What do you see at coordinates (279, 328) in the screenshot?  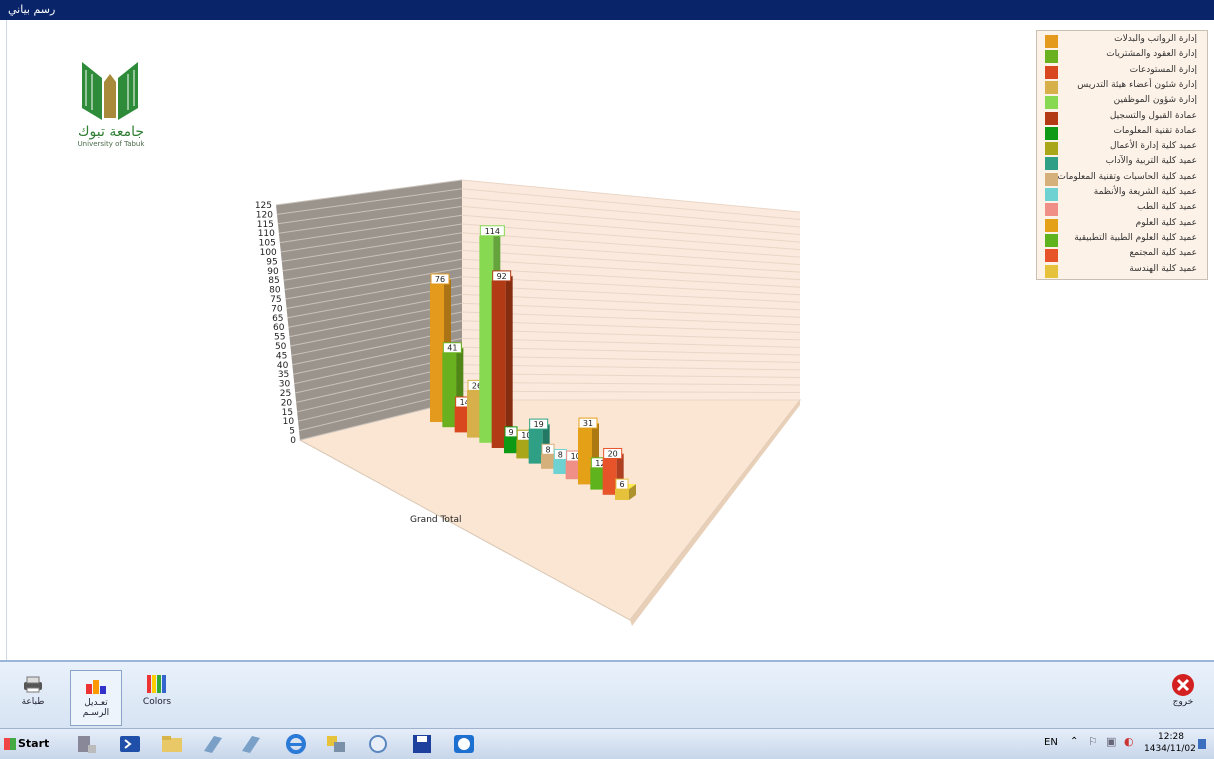 I see `y-tick-label: 60` at bounding box center [279, 328].